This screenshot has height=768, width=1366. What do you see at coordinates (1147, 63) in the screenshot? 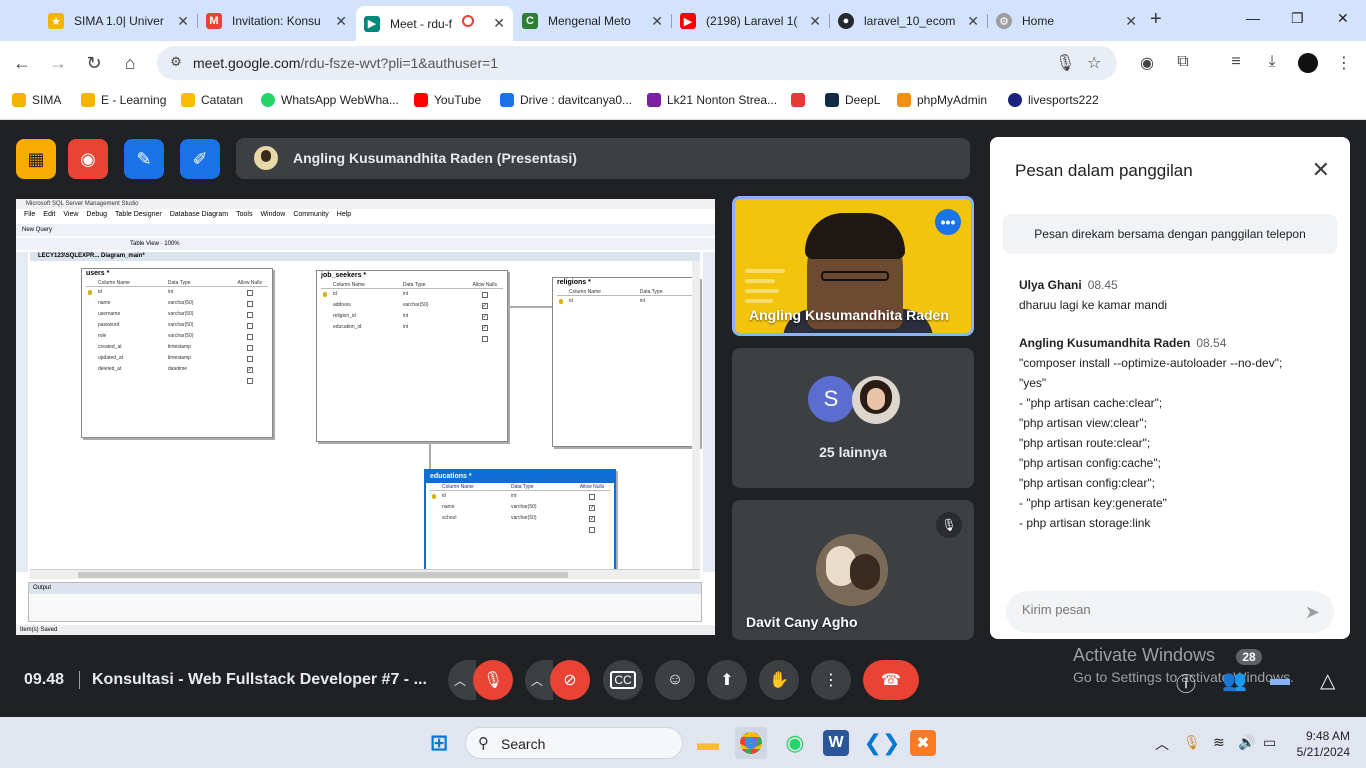
I see `extension-globe-icon: ◉` at bounding box center [1147, 63].